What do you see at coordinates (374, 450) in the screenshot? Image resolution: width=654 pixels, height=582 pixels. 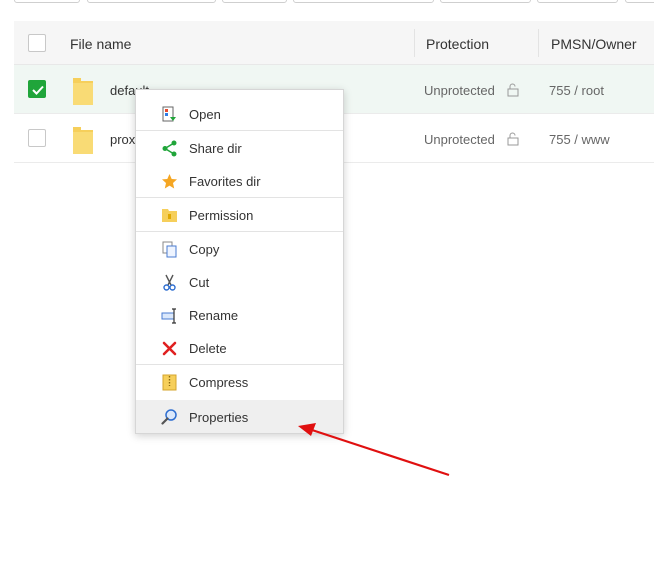 I see `annotation-arrow` at bounding box center [374, 450].